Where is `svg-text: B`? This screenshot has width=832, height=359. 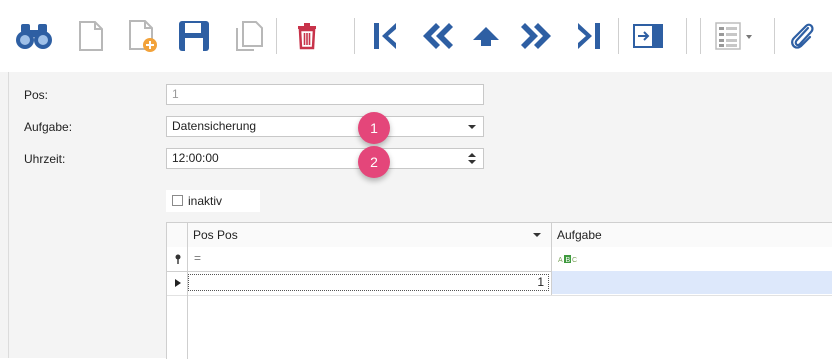
svg-text: B is located at coordinates (568, 260).